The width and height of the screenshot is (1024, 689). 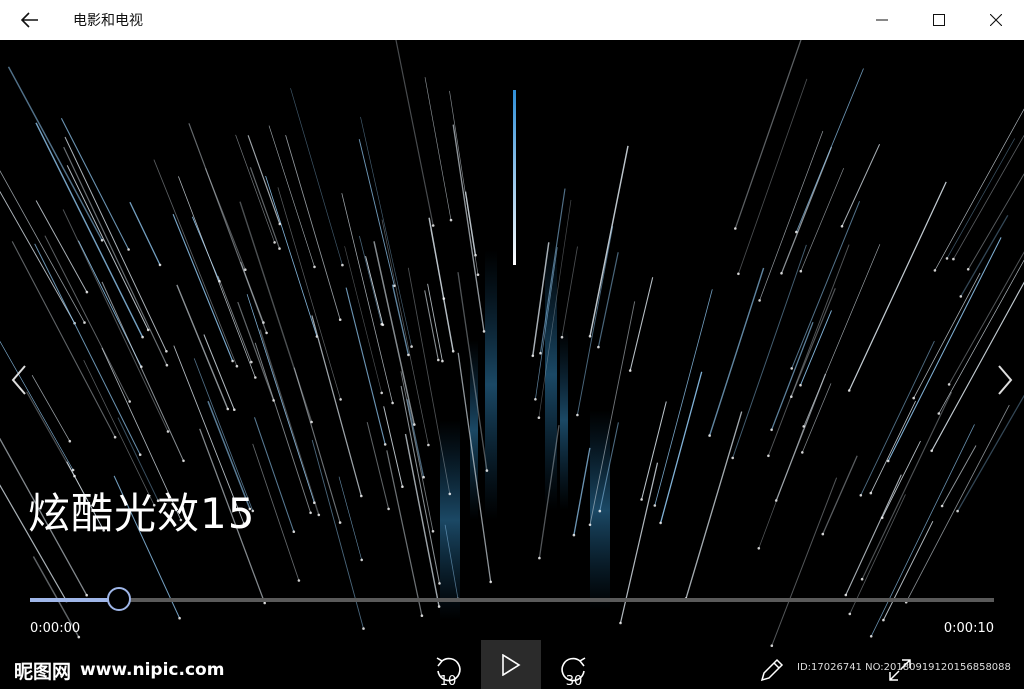 I want to click on seek-bar, so click(x=512, y=599).